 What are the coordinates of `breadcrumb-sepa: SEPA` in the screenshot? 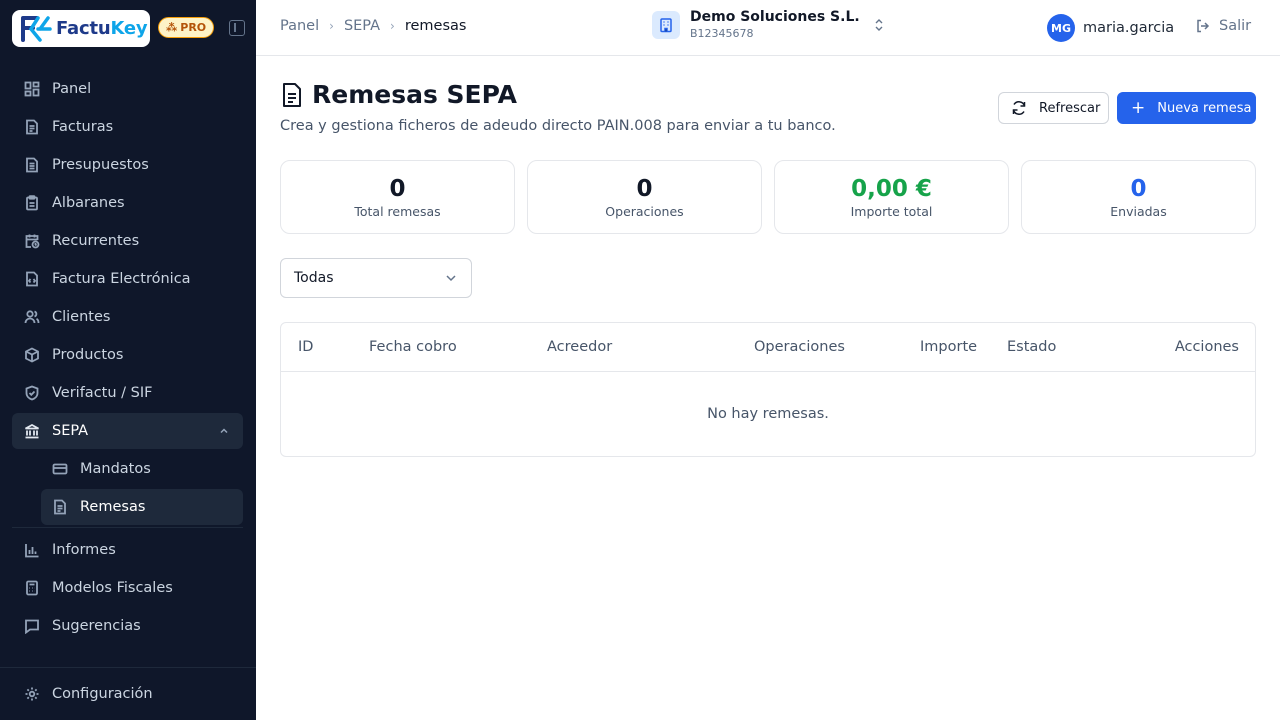 It's located at (362, 26).